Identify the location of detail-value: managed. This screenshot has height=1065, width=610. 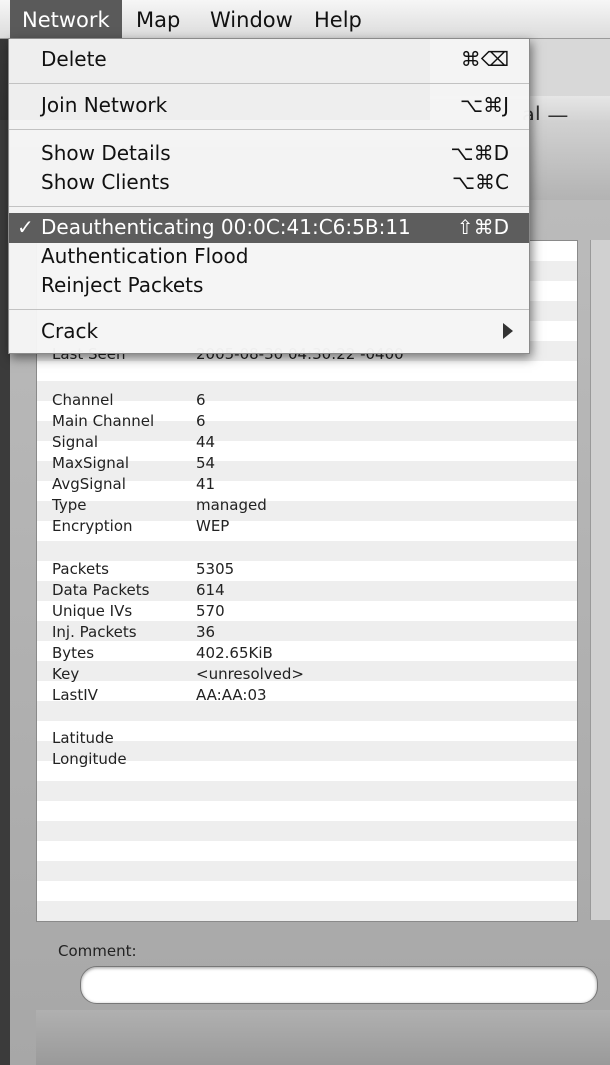
(231, 505).